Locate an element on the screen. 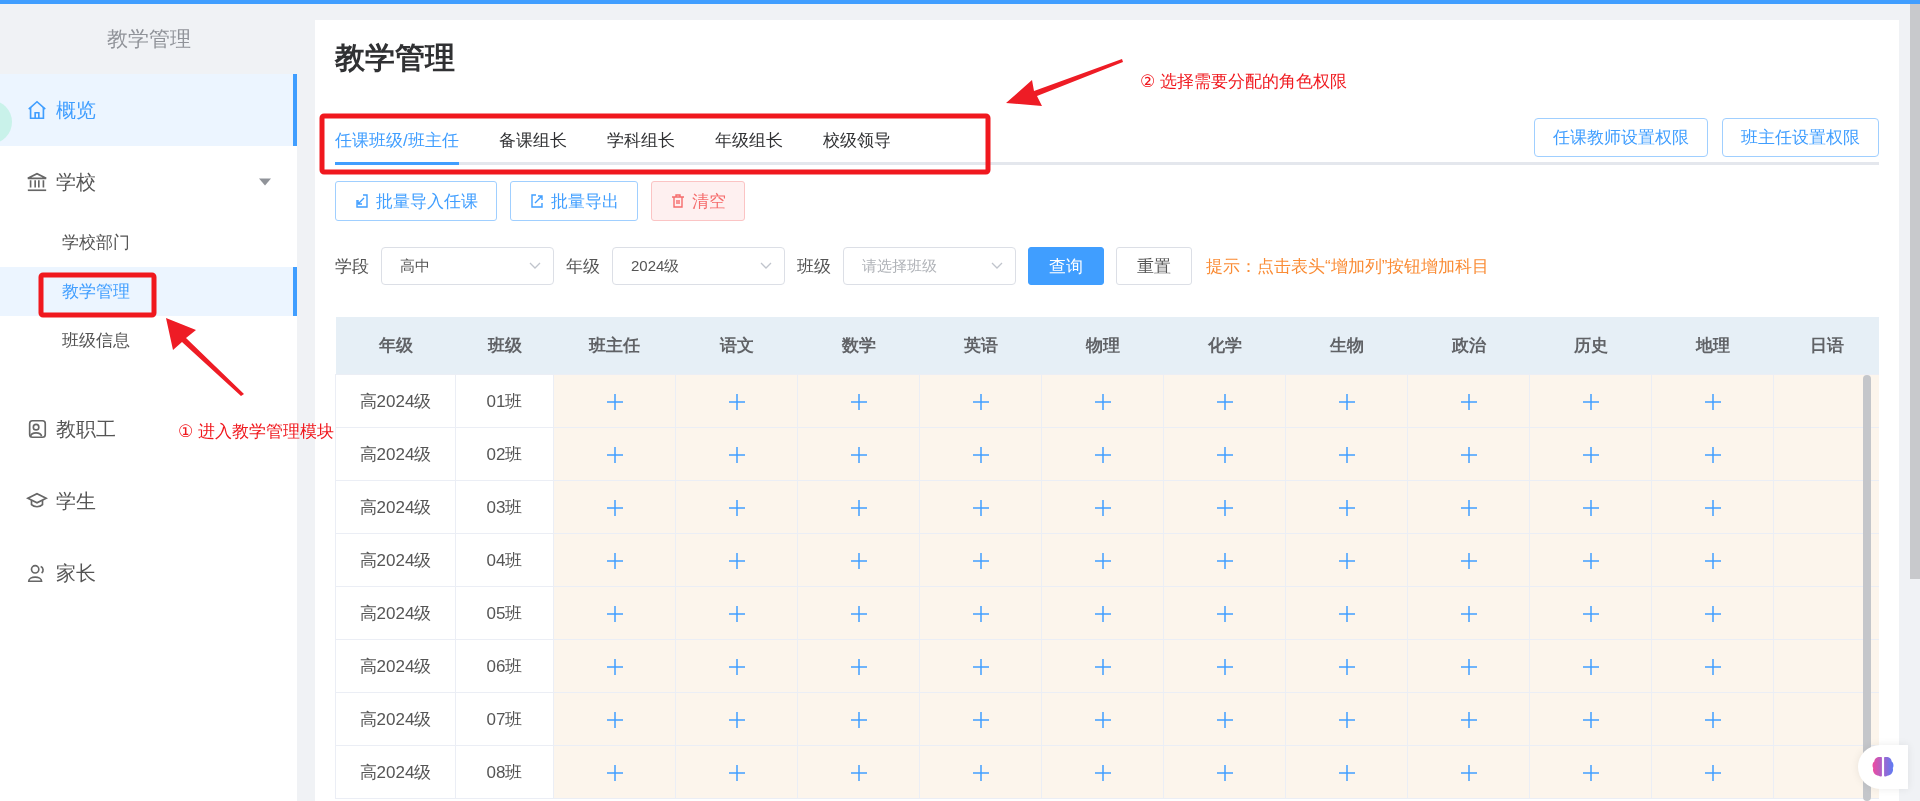  reset-button: 重置 is located at coordinates (1154, 266).